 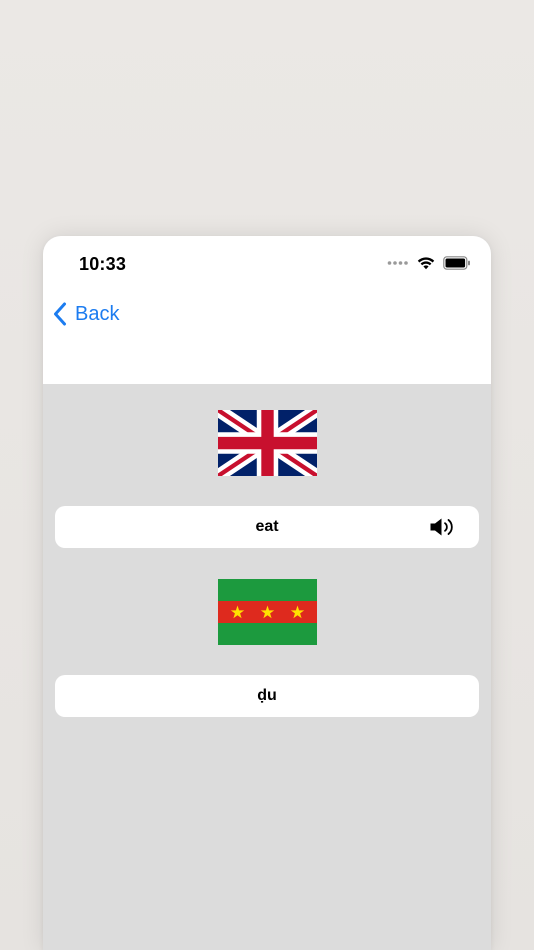 What do you see at coordinates (97, 313) in the screenshot?
I see `back-label: Back` at bounding box center [97, 313].